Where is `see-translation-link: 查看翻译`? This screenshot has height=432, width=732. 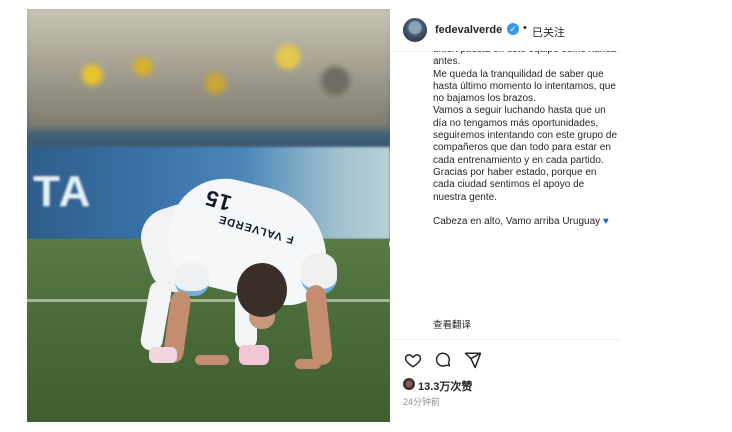 see-translation-link: 查看翻译 is located at coordinates (452, 324).